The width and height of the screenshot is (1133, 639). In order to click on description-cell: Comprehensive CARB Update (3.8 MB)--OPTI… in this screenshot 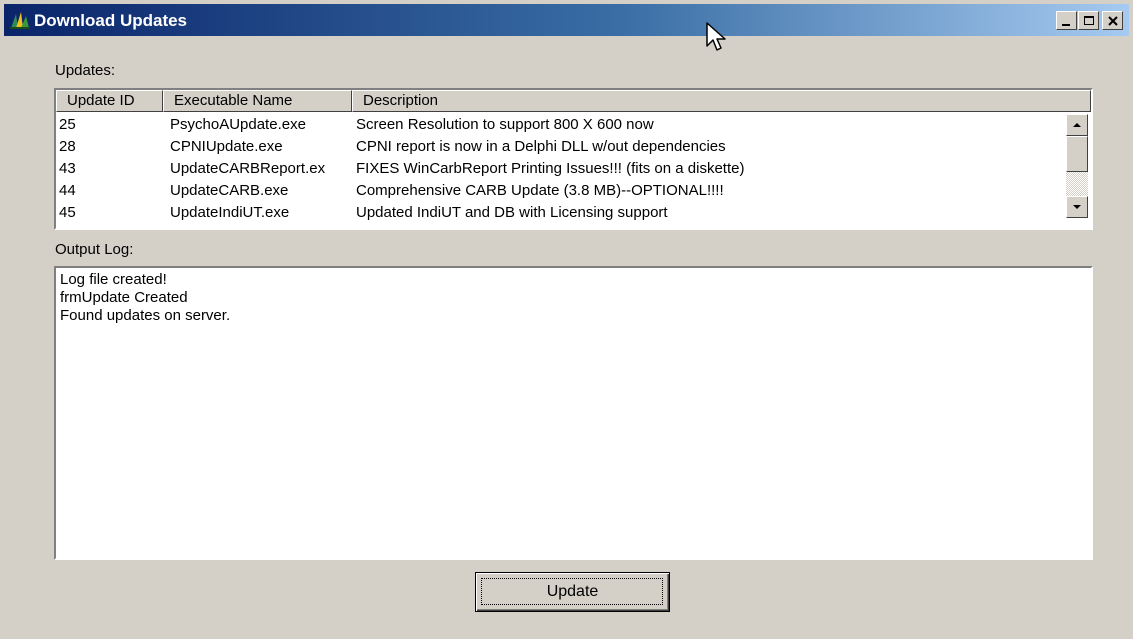, I will do `click(540, 190)`.